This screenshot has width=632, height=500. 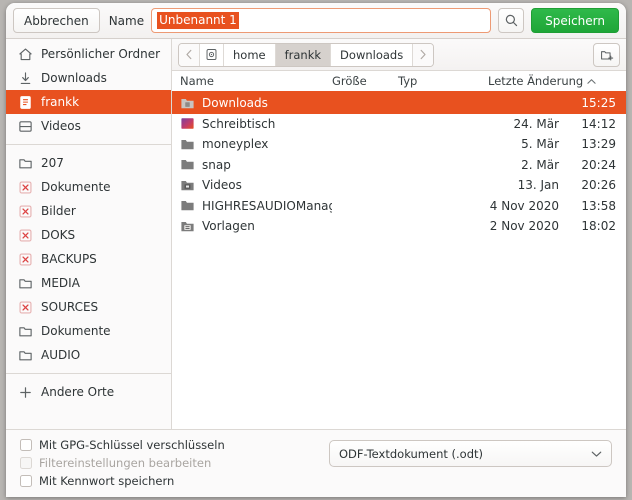 I want to click on forward-button, so click(x=423, y=54).